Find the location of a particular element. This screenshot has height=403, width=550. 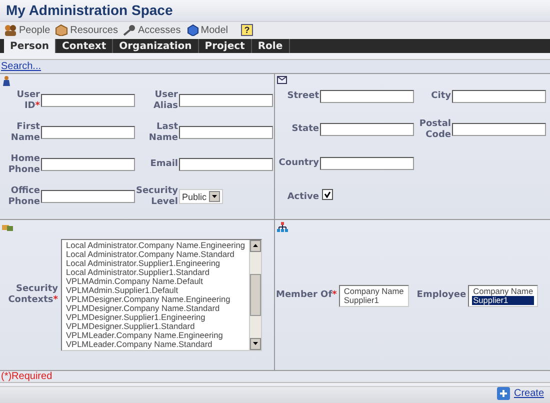

list-option: Local Administrator.Supplier1.Engineering is located at coordinates (155, 263).